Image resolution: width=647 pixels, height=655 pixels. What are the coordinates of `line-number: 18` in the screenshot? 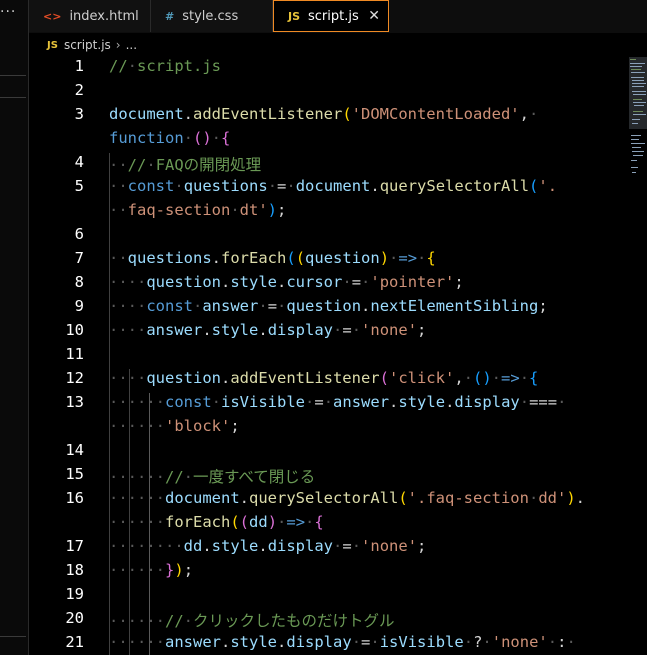 It's located at (74, 570).